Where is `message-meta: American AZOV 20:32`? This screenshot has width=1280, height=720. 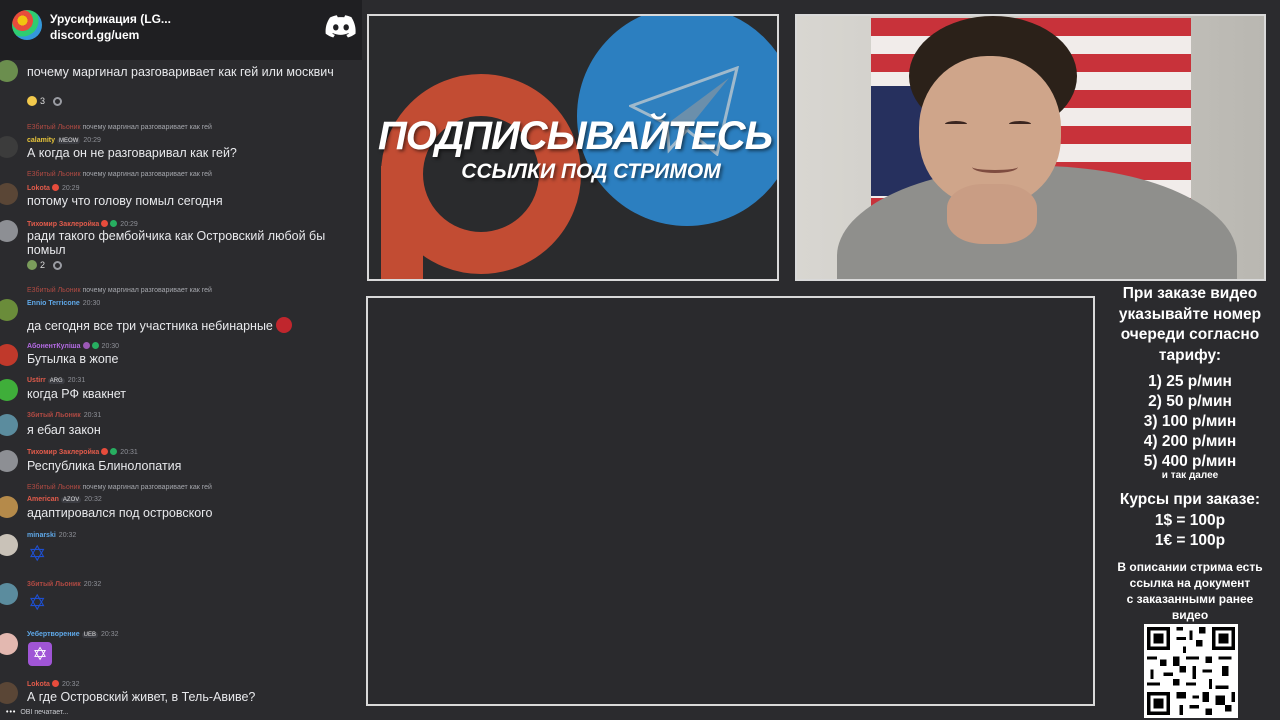
message-meta: American AZOV 20:32 is located at coordinates (64, 499).